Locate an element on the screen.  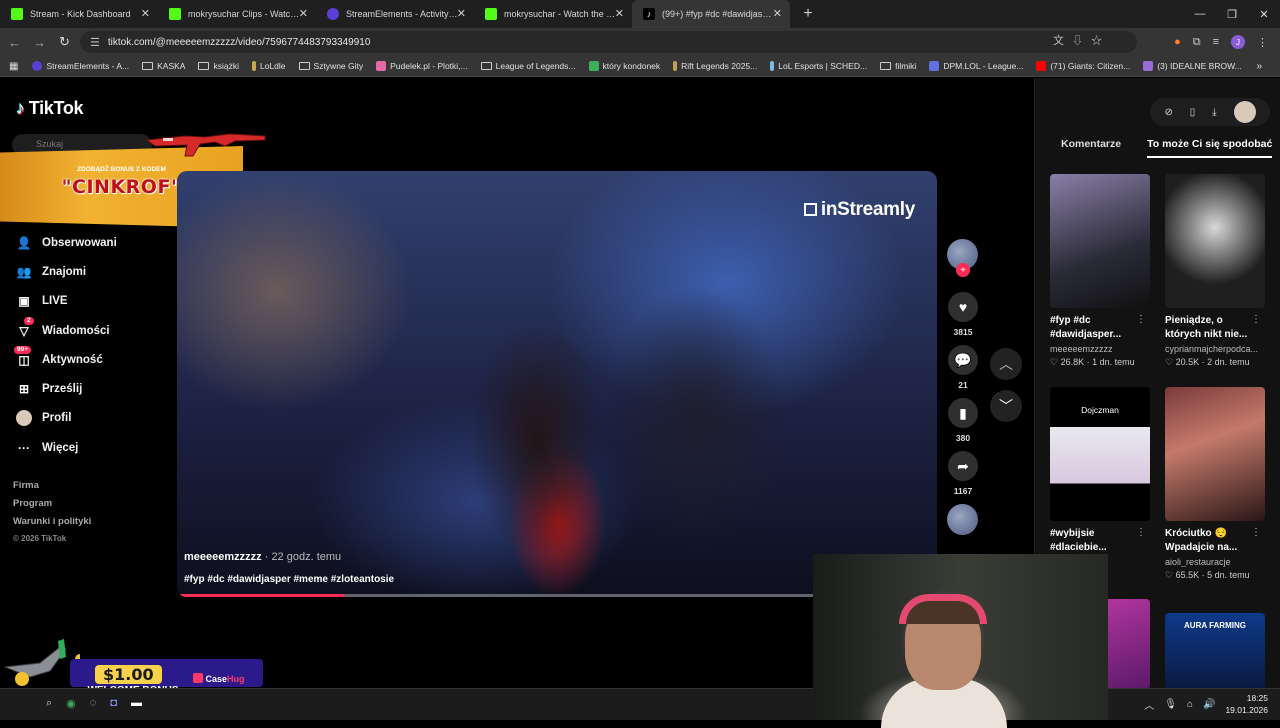
sidebar-item-profile: Profil is located at coordinates (66, 418).